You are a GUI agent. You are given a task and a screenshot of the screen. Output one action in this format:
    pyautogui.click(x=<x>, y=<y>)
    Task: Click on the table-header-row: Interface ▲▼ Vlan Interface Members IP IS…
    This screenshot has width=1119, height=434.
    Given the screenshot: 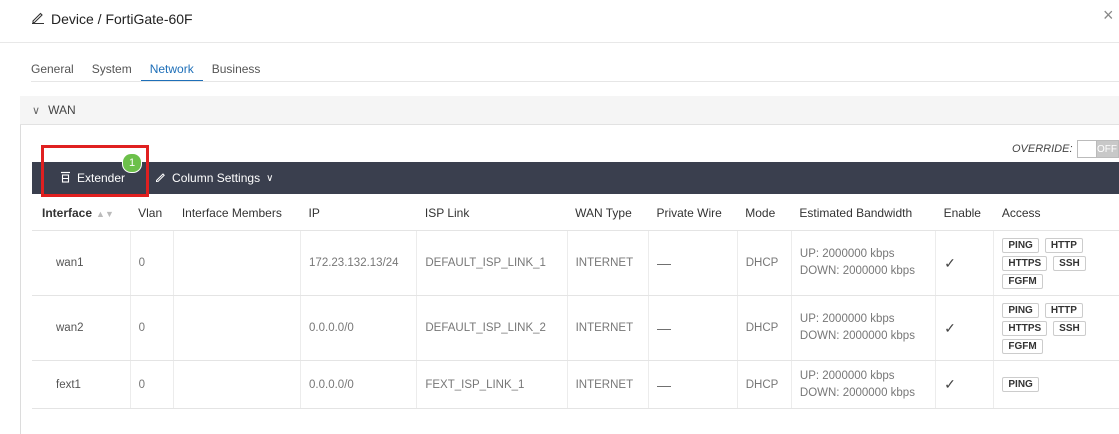 What is the action you would take?
    pyautogui.click(x=575, y=213)
    